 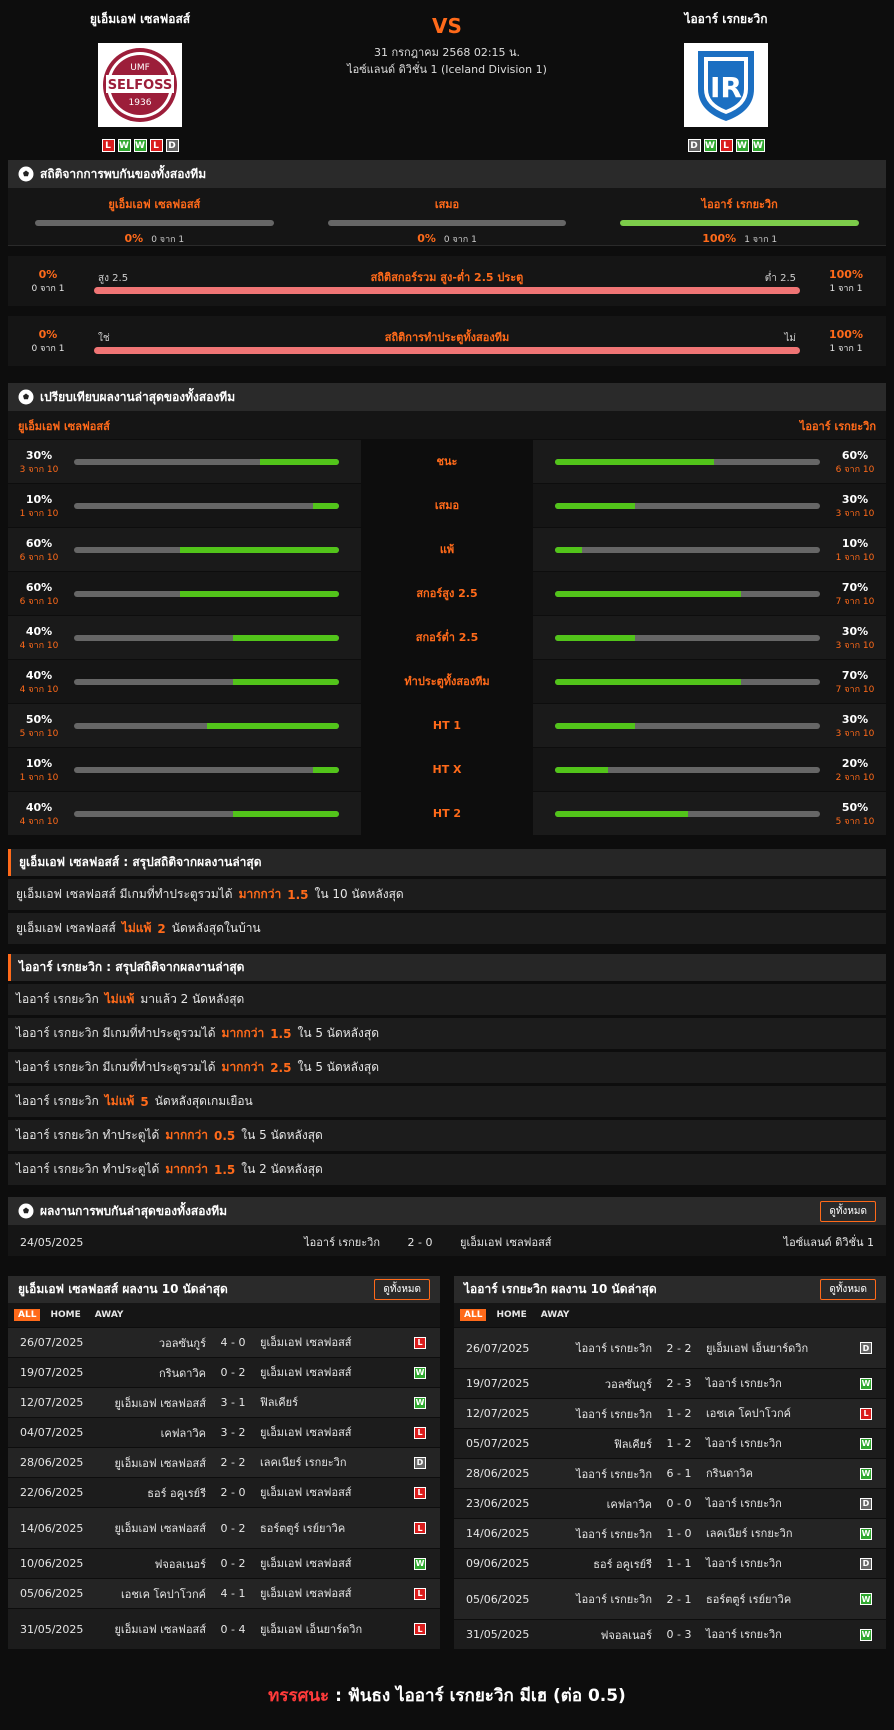 I want to click on pct: 60%, so click(x=855, y=455).